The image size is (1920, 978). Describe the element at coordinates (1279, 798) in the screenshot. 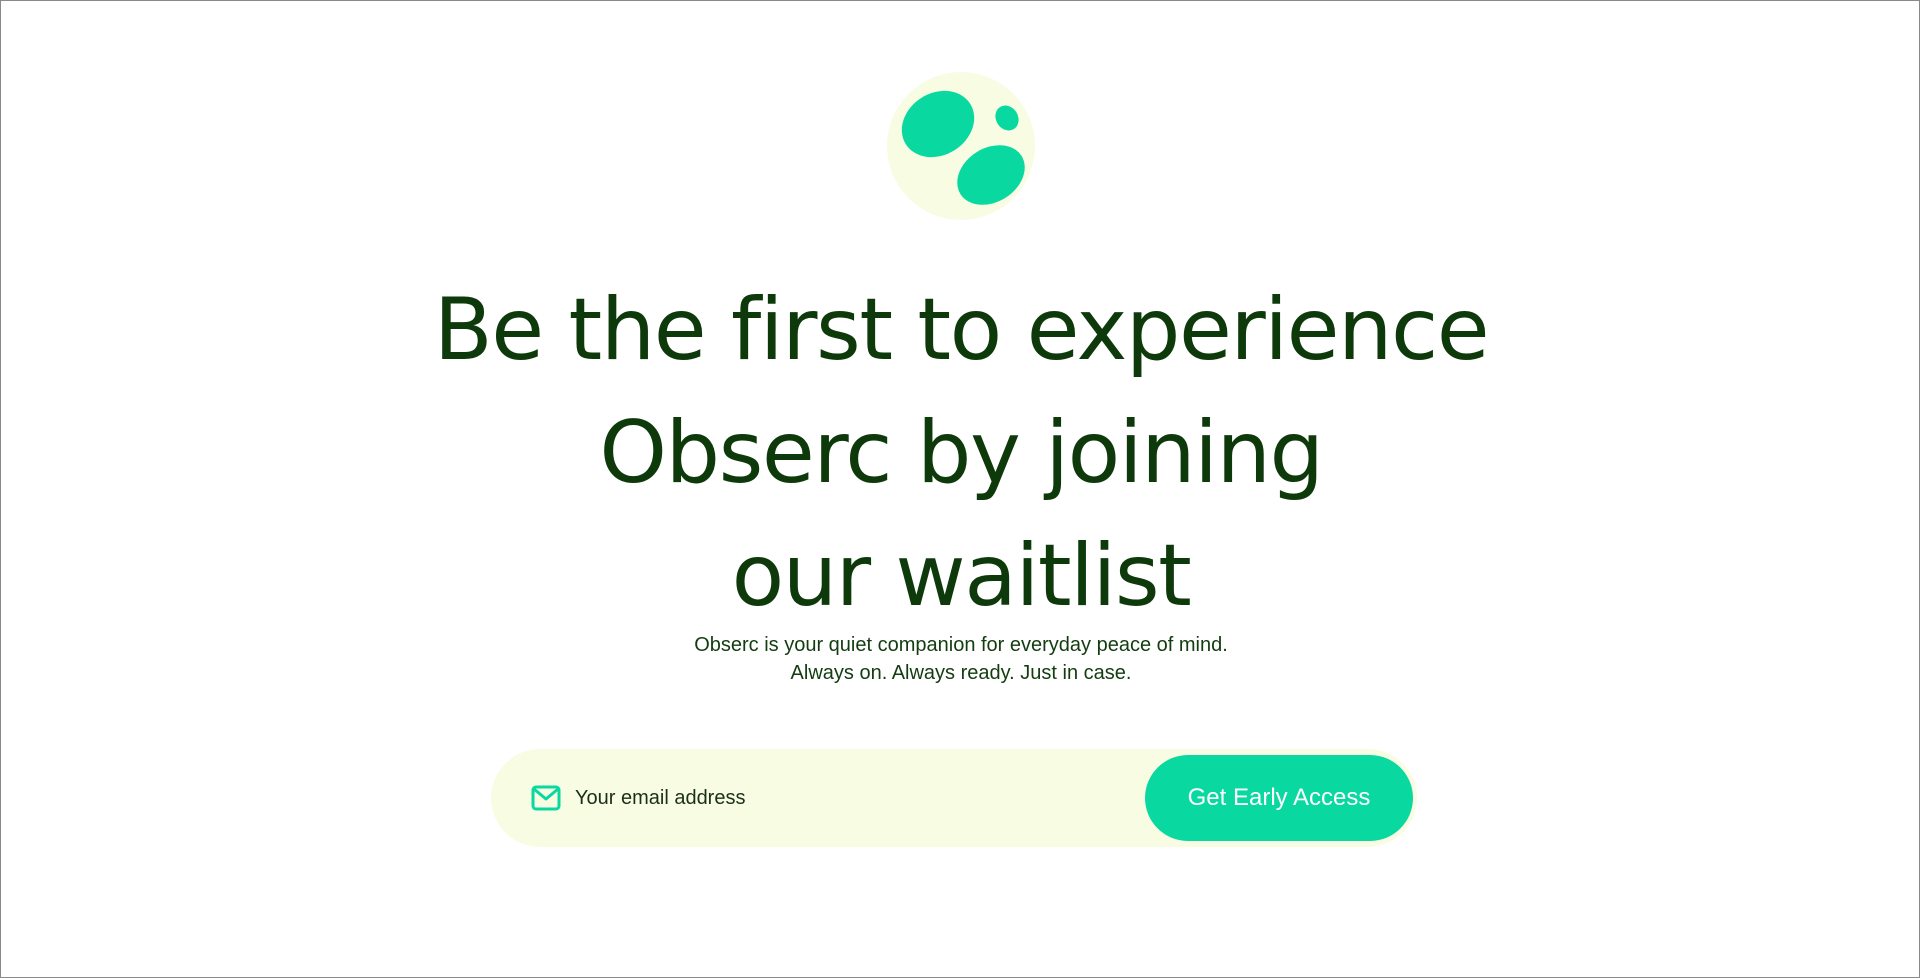

I see `get-early-access-button: Get Early Access` at that location.